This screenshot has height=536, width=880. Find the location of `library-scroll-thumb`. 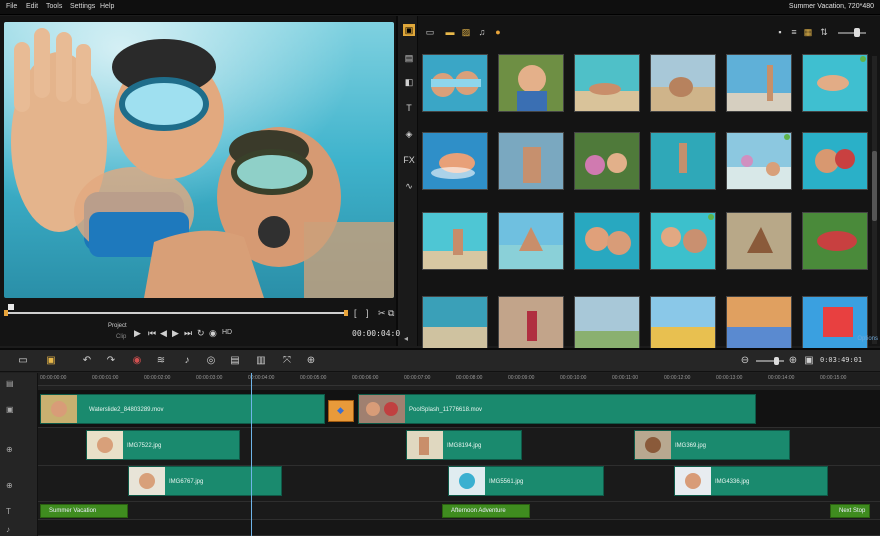

library-scroll-thumb is located at coordinates (874, 186).